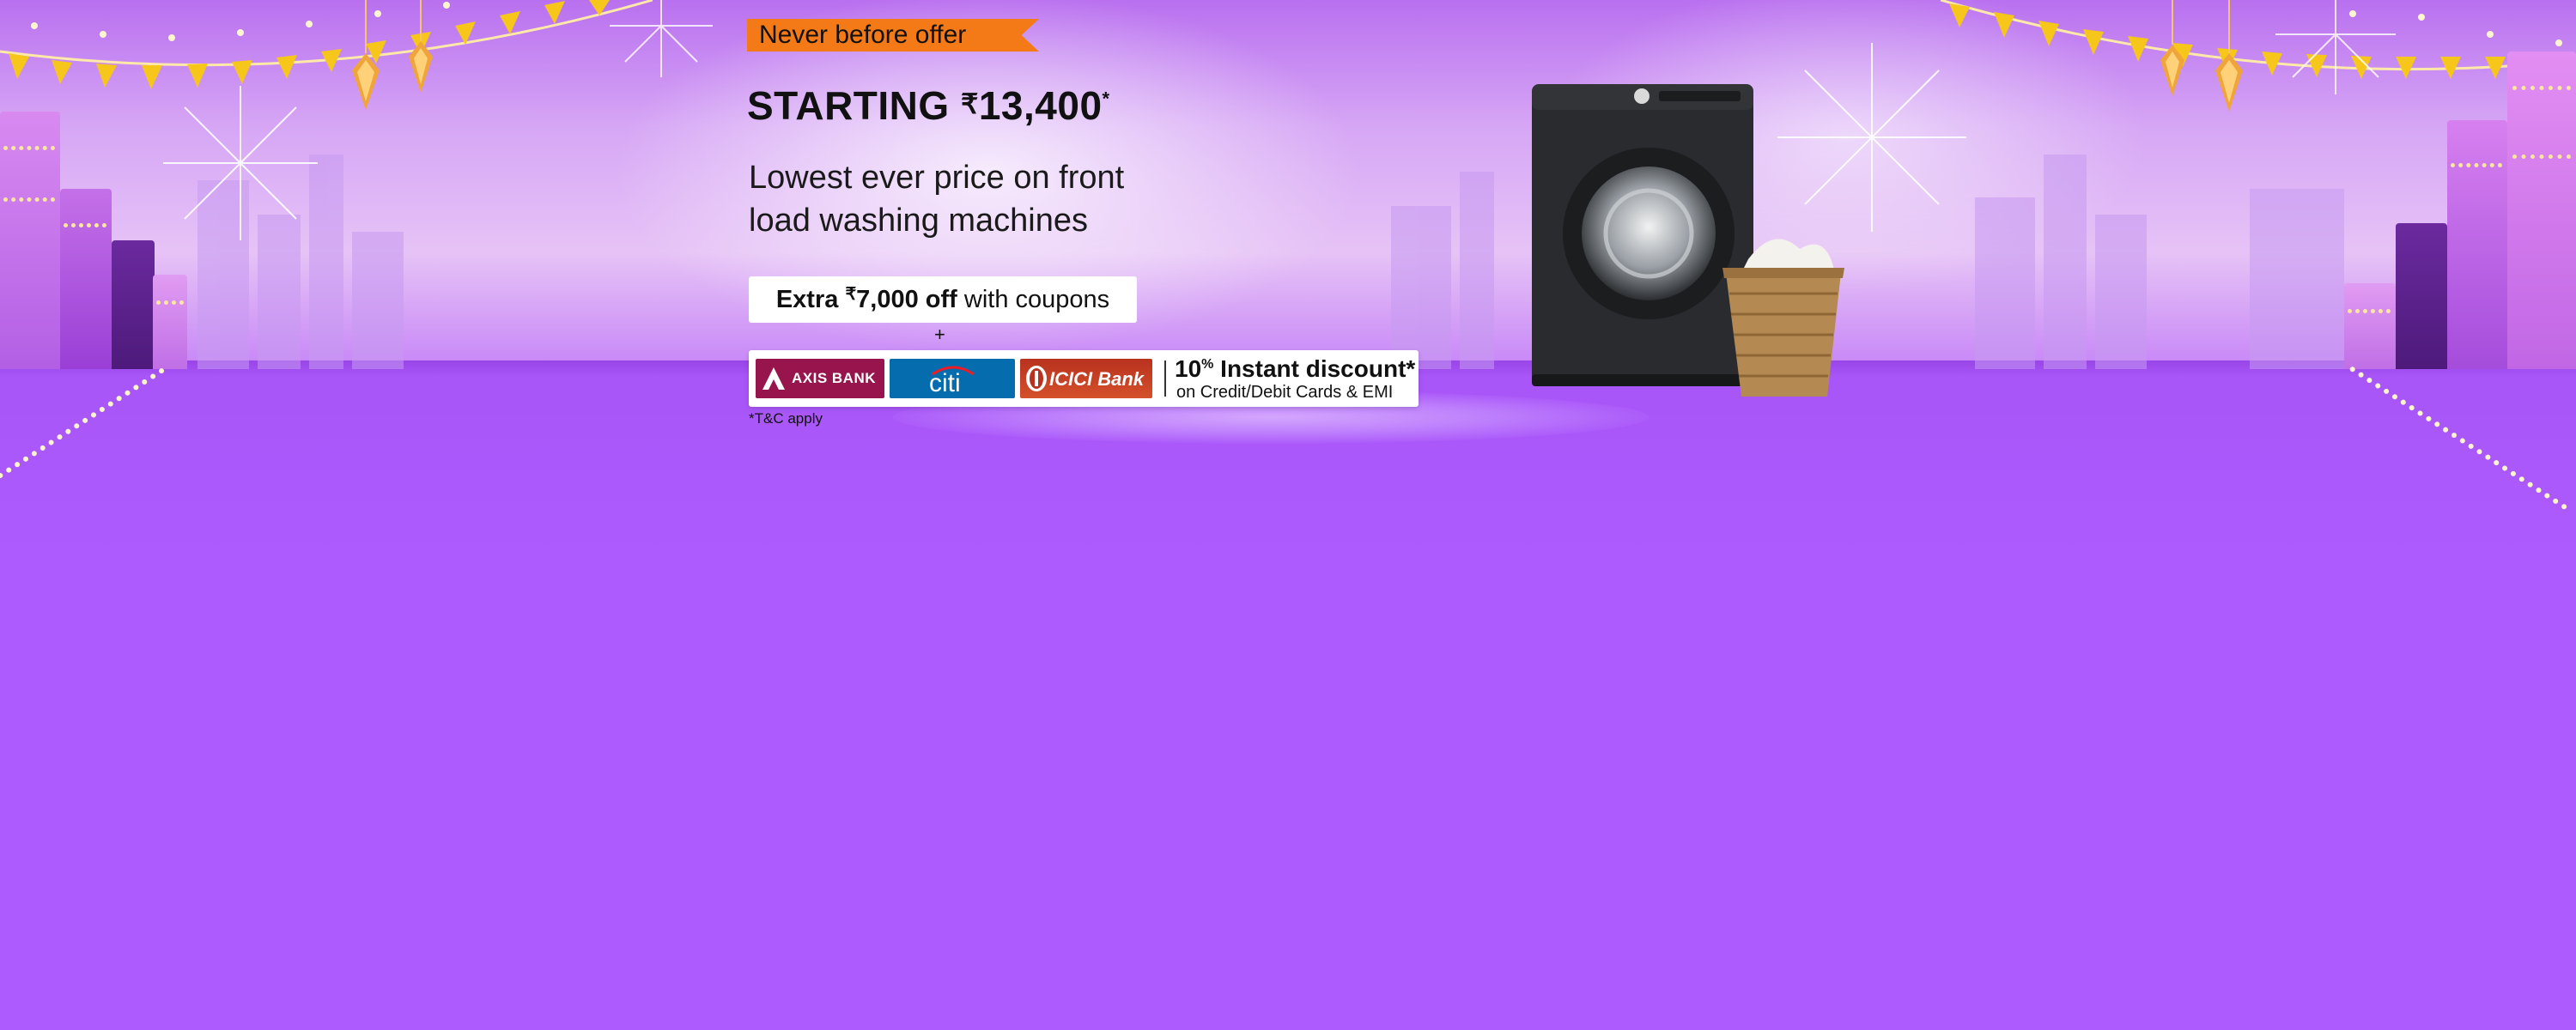  What do you see at coordinates (2456, 240) in the screenshot?
I see `city-buildings-right` at bounding box center [2456, 240].